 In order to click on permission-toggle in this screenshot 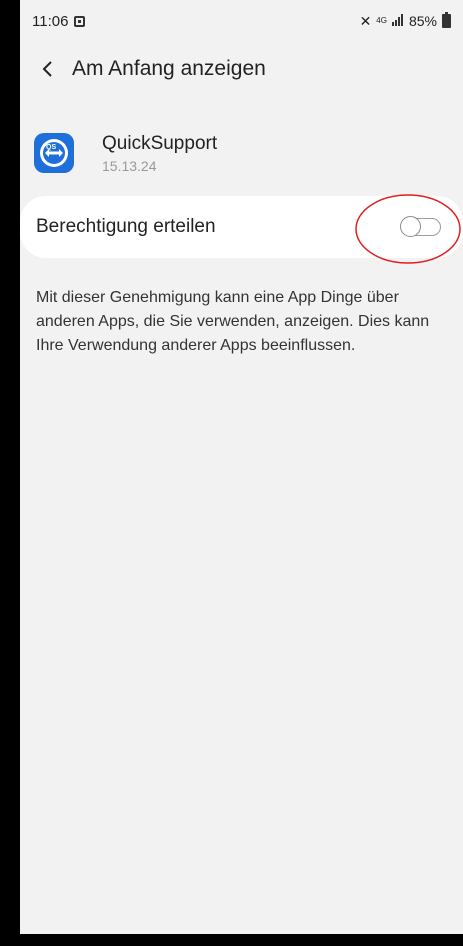, I will do `click(420, 226)`.